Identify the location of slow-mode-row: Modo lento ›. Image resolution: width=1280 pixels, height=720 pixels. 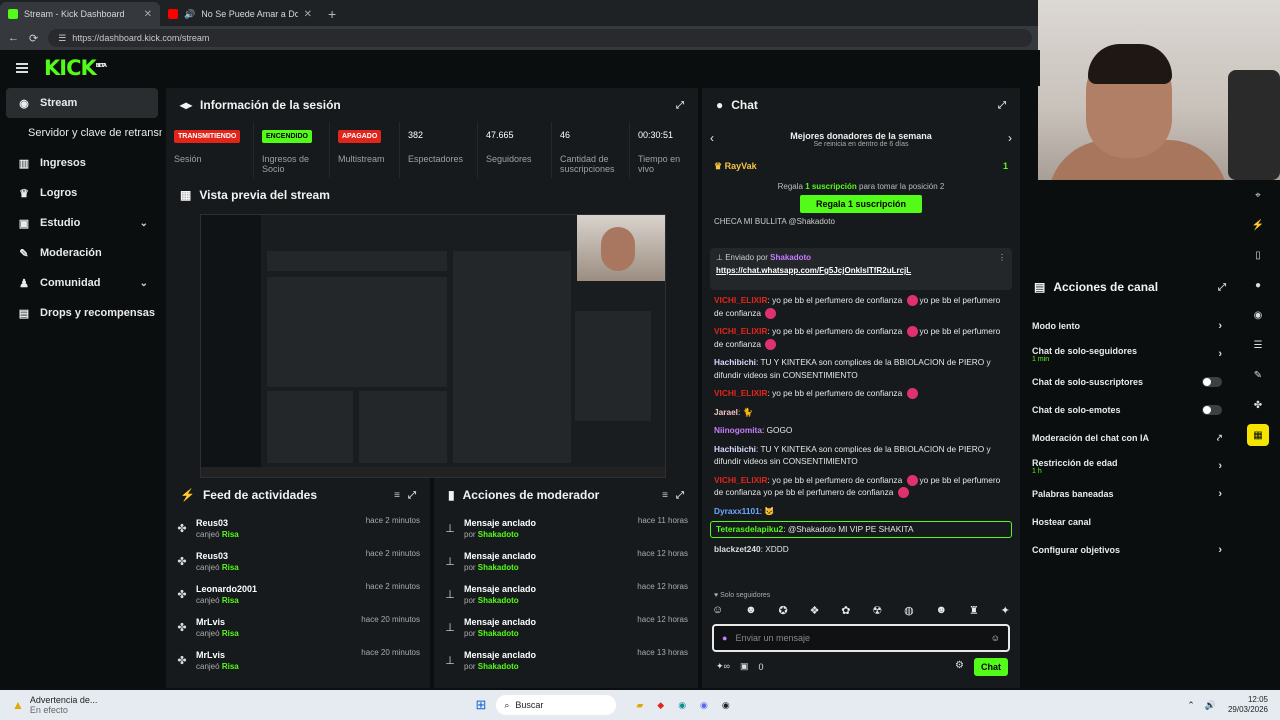
(1130, 326).